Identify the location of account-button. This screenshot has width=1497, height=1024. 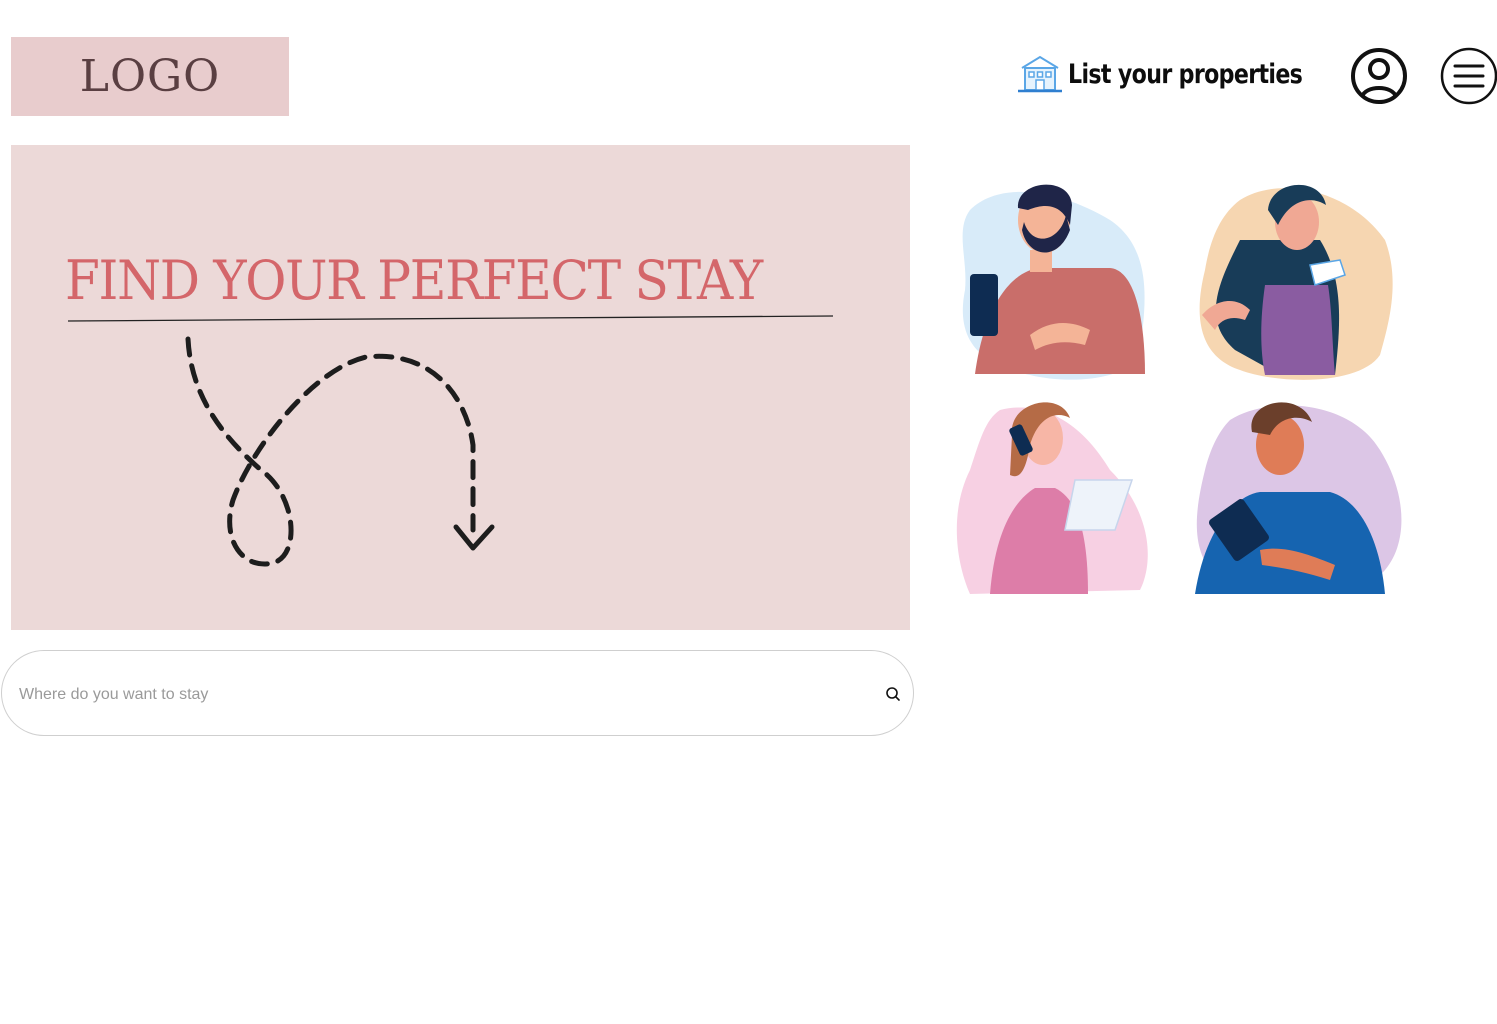
(1379, 76).